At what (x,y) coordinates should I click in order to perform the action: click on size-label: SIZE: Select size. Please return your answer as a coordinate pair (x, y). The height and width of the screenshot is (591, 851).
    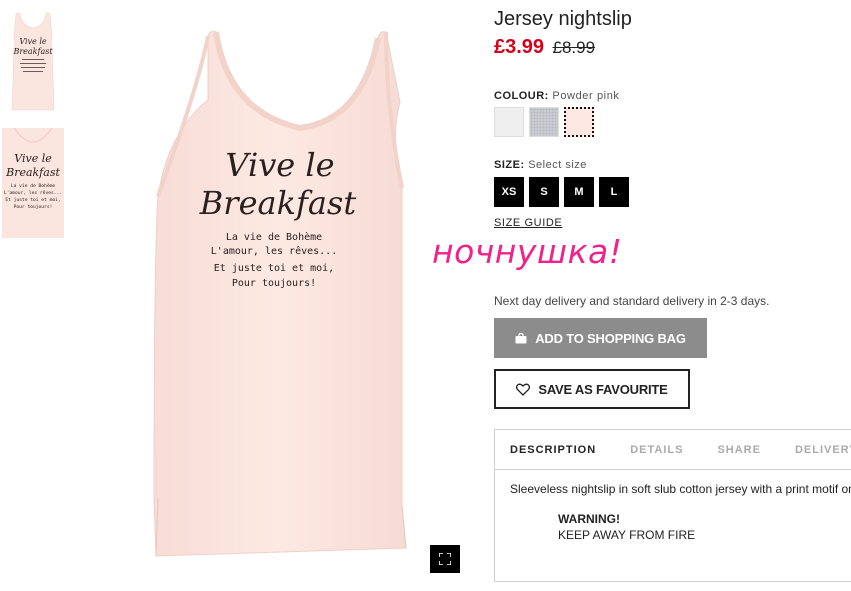
    Looking at the image, I should click on (540, 165).